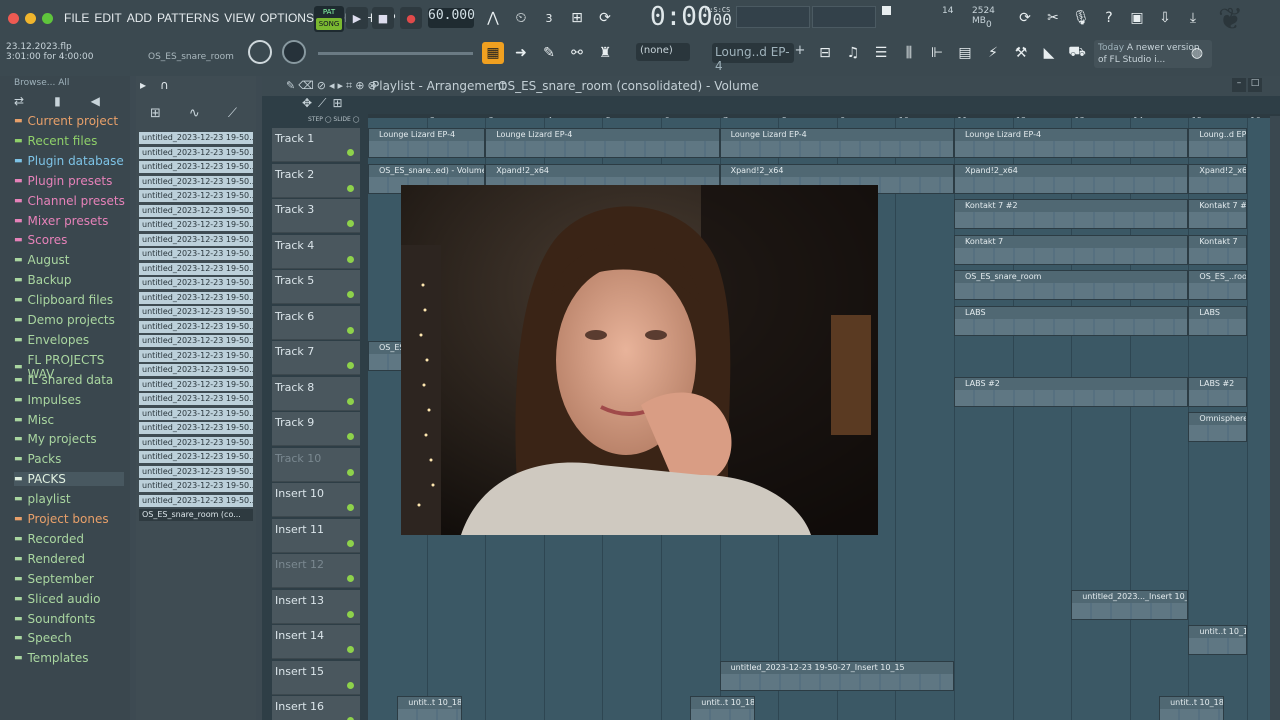 The height and width of the screenshot is (720, 1280). Describe the element at coordinates (69, 479) in the screenshot. I see `browser-item: ▬ PACKS` at that location.